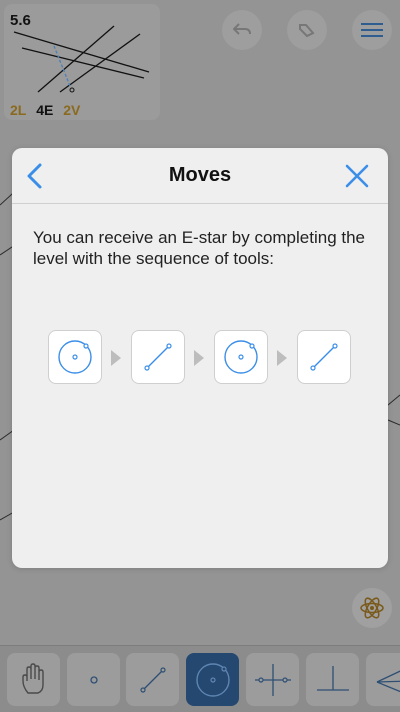  What do you see at coordinates (82, 62) in the screenshot?
I see `level-preview-card: 5.6 2L 4E 2V` at bounding box center [82, 62].